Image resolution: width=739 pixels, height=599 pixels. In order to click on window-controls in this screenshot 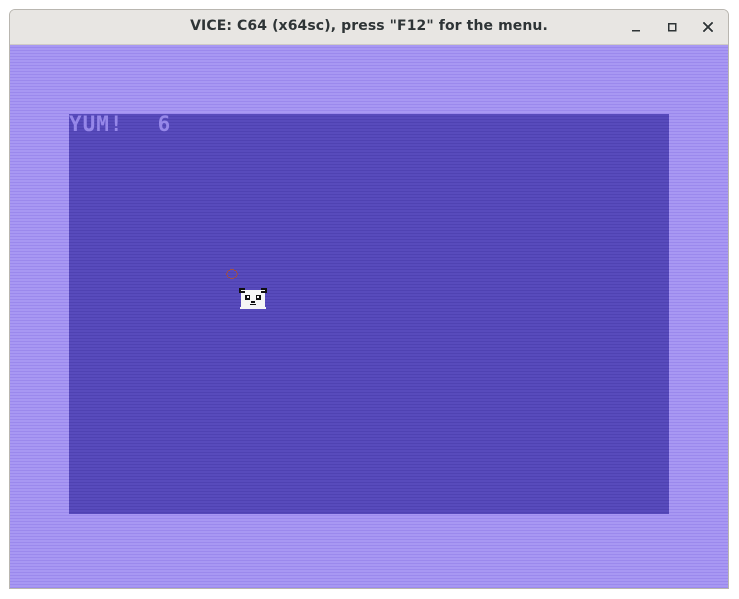, I will do `click(672, 27)`.